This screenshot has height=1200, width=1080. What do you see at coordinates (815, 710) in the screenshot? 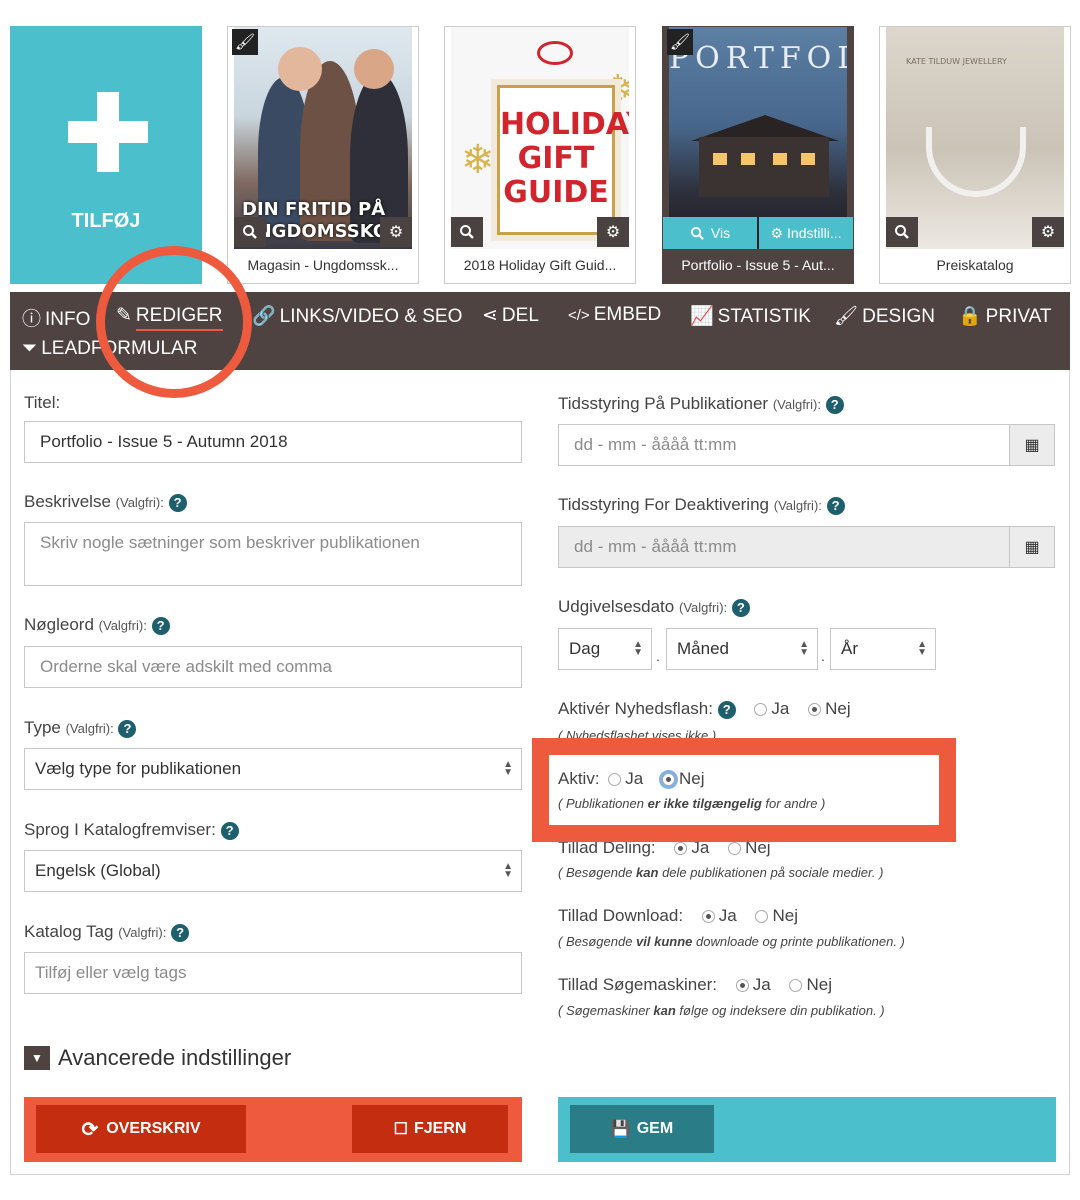
I see `newsflash-no-radio` at bounding box center [815, 710].